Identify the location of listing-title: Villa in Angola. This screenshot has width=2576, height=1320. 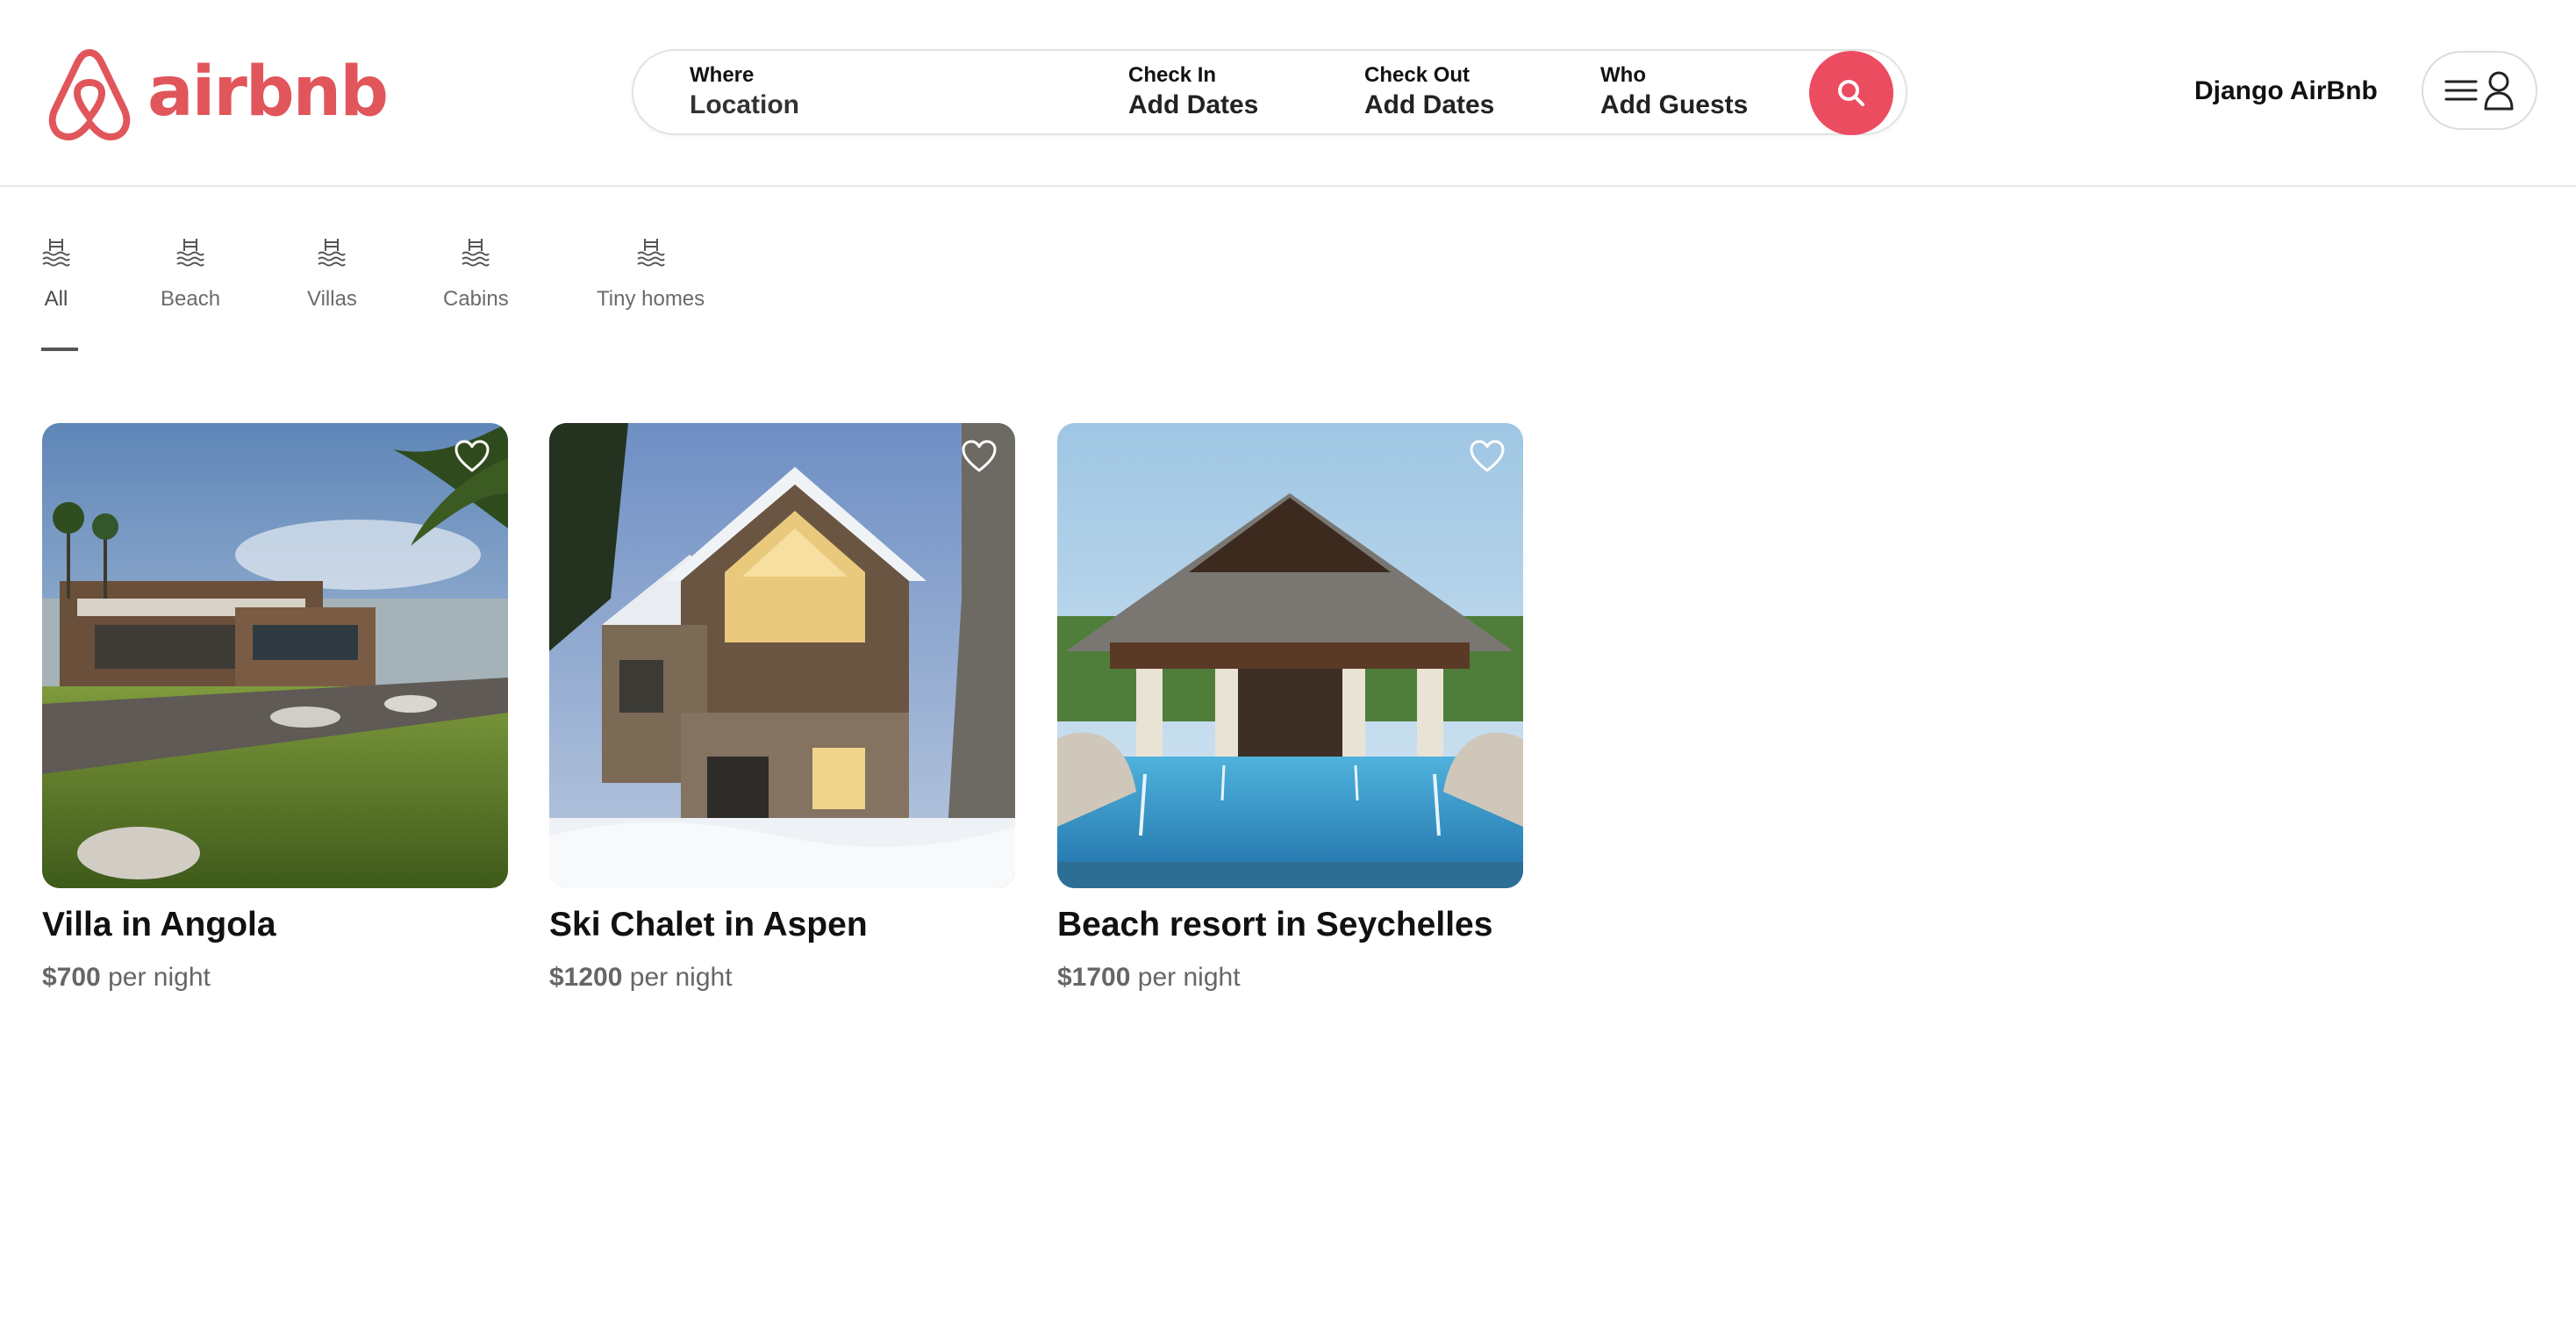
(159, 925).